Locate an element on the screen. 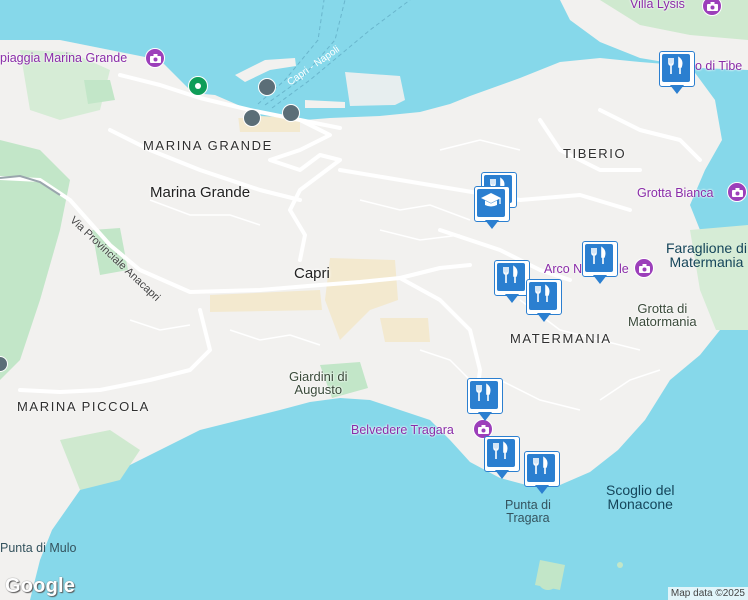  town-label-capri: Capri is located at coordinates (312, 273).